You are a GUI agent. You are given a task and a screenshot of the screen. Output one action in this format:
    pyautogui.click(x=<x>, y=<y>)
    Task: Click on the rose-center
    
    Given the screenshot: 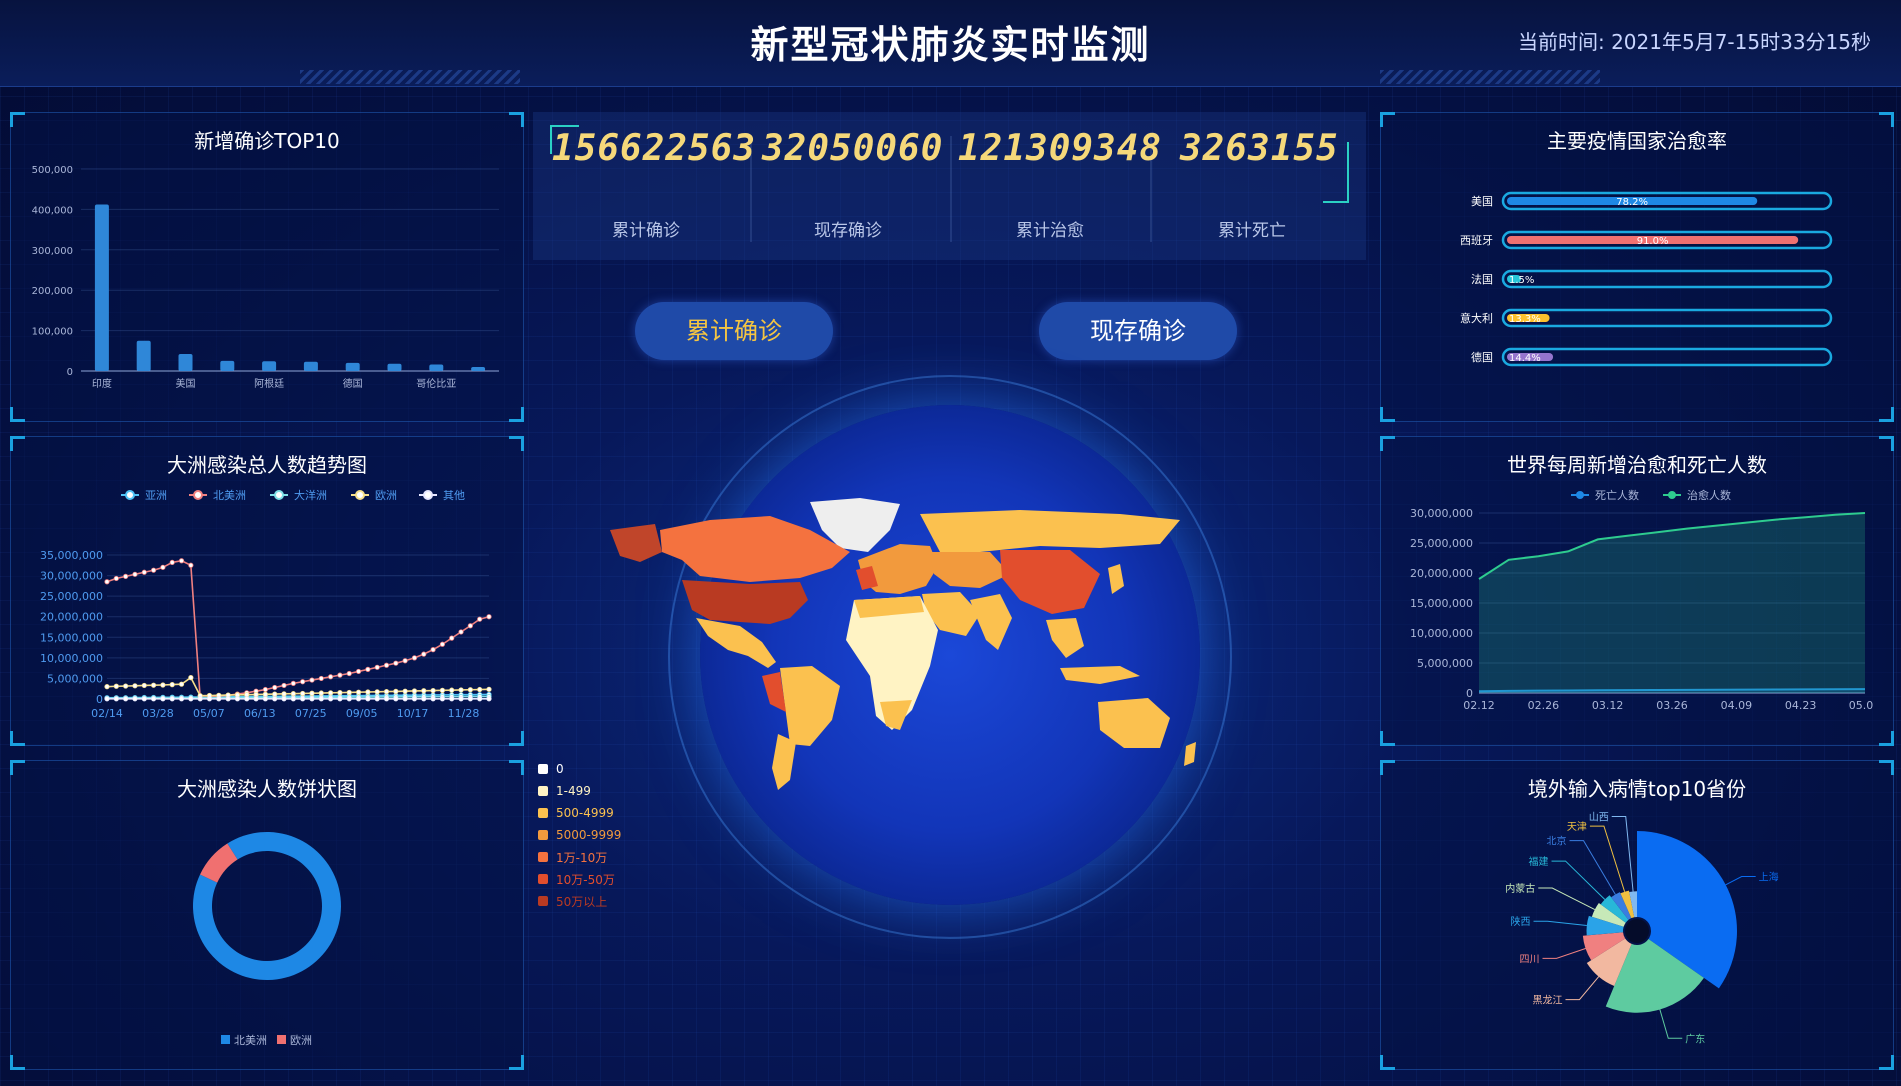 What is the action you would take?
    pyautogui.click(x=1637, y=931)
    